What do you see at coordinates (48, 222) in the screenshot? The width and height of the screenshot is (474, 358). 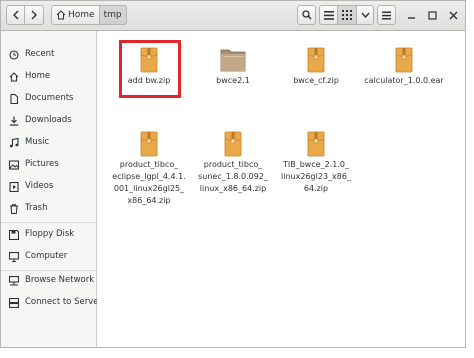 I see `sidebar-divider` at bounding box center [48, 222].